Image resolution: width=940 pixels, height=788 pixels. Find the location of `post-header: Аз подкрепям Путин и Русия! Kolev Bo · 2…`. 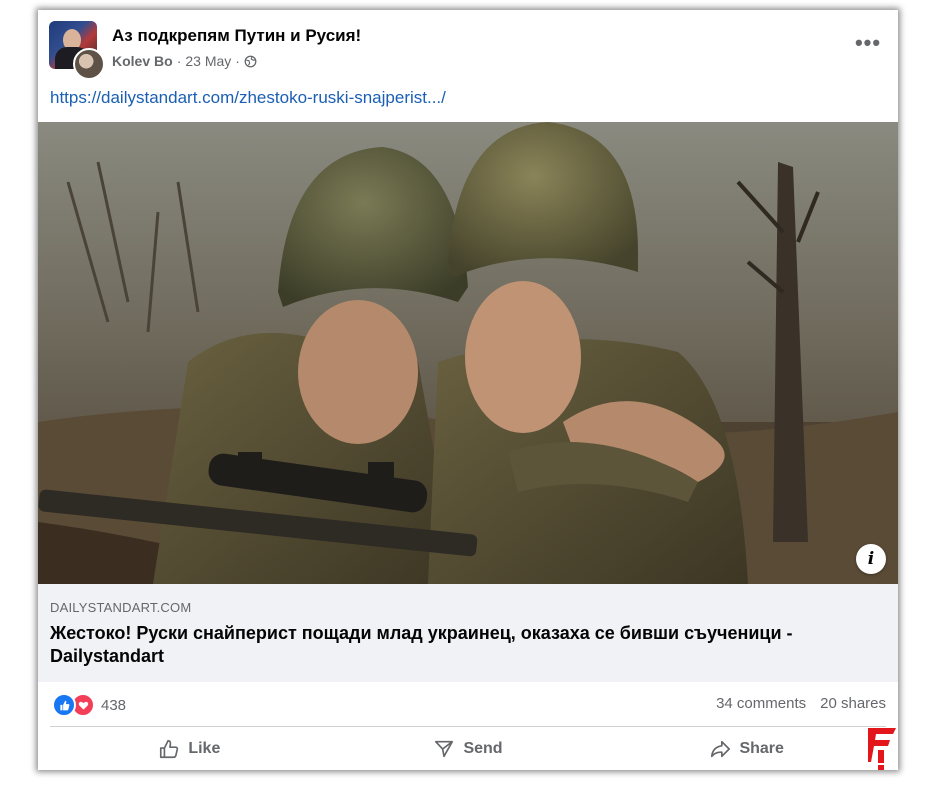

post-header: Аз подкрепям Путин и Русия! Kolev Bo · 2… is located at coordinates (468, 66).